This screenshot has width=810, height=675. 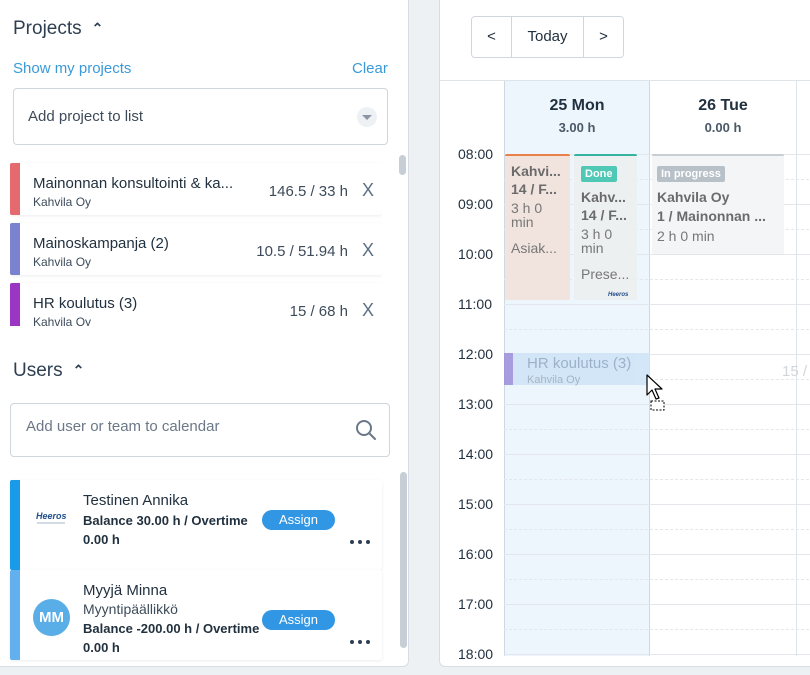 What do you see at coordinates (302, 251) in the screenshot?
I see `project-hours: 10.5 / 51.94 h` at bounding box center [302, 251].